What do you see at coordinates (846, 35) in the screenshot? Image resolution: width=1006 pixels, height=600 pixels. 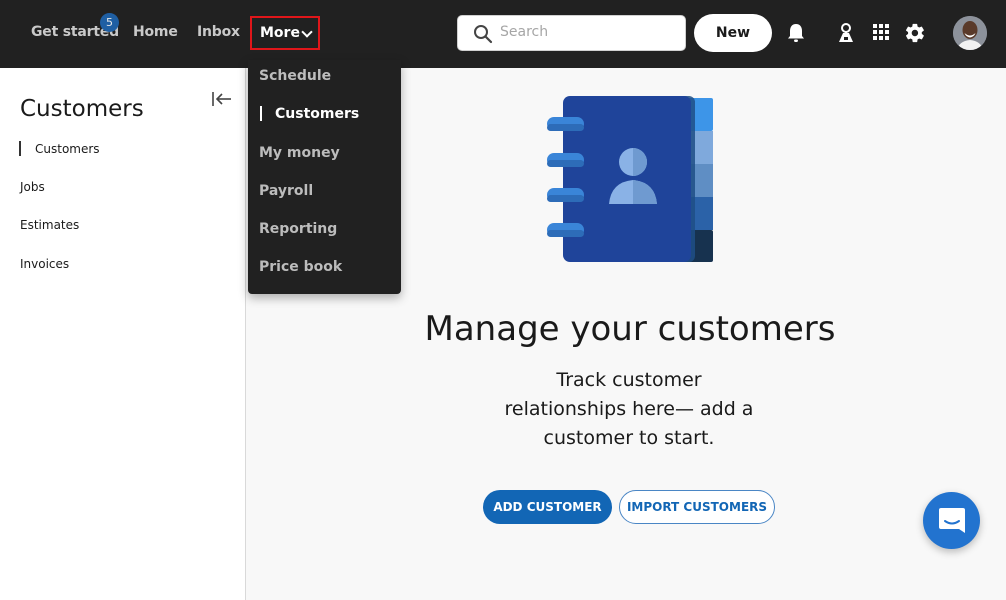 I see `map-pin-person-icon` at bounding box center [846, 35].